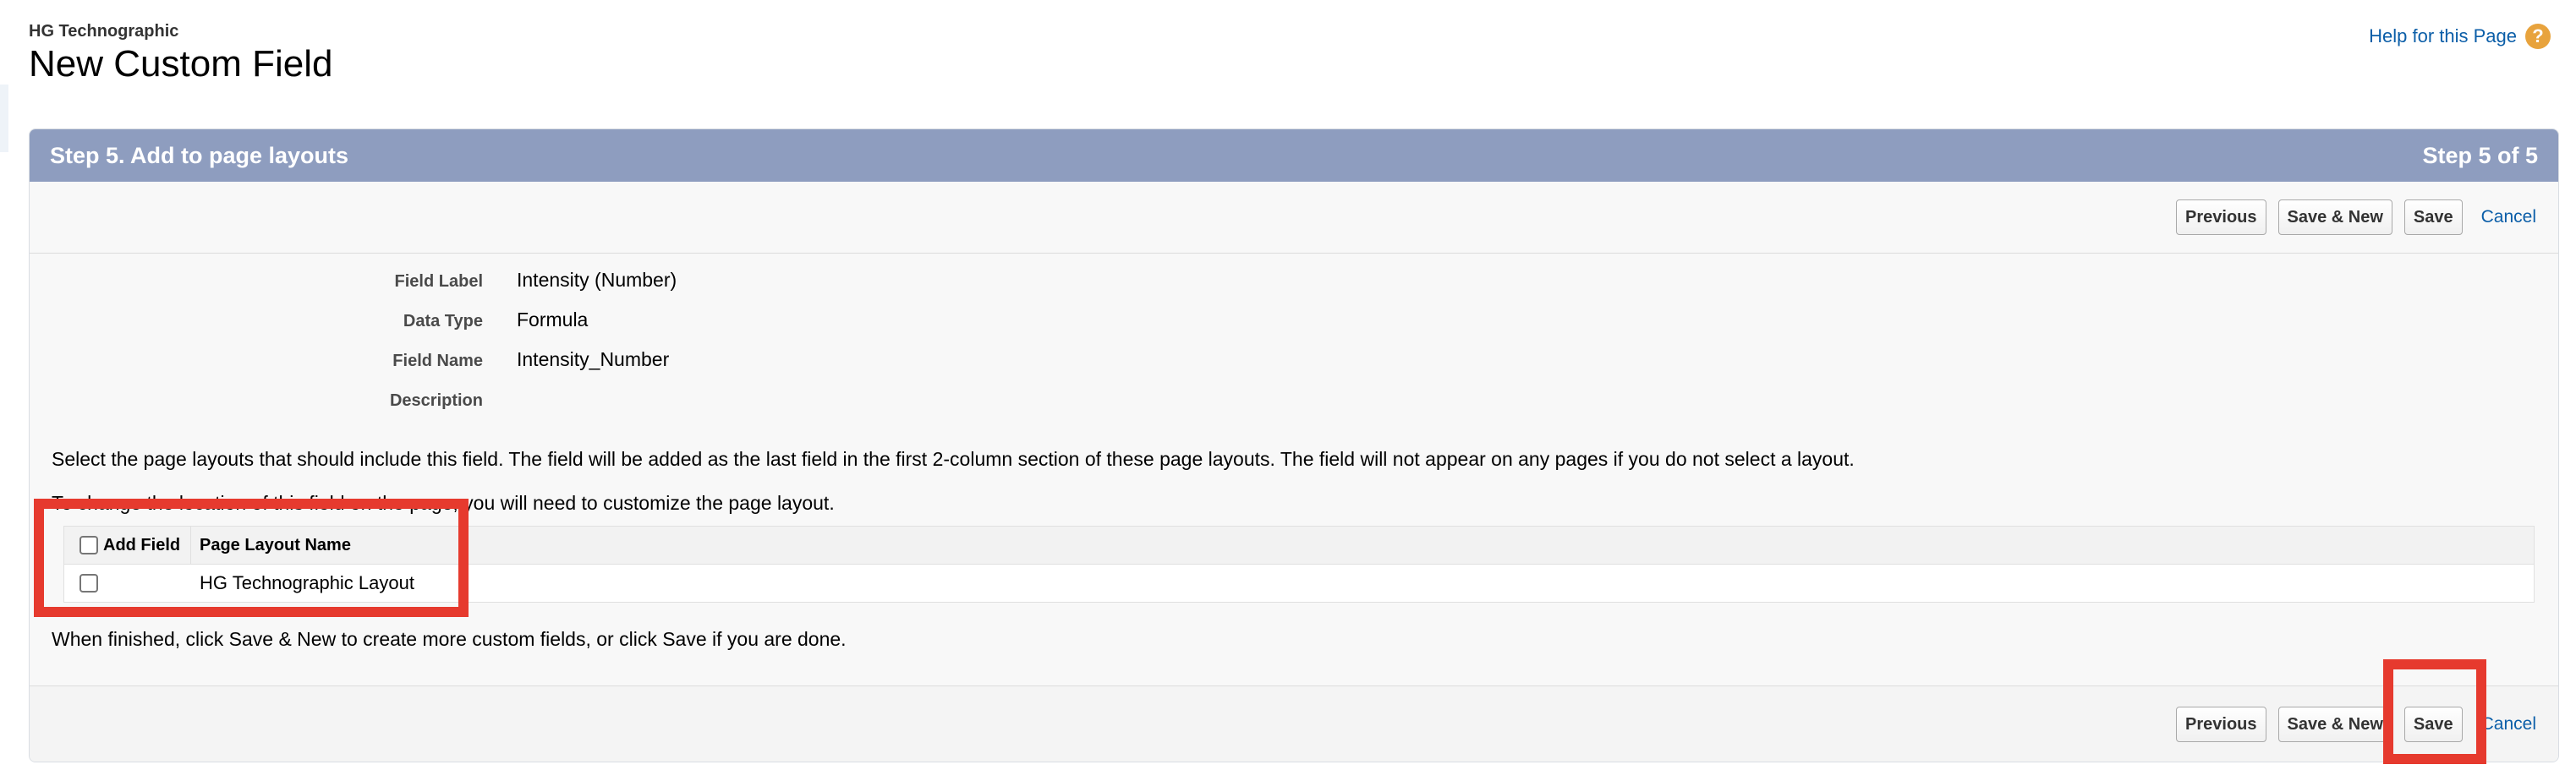 This screenshot has height=781, width=2576. I want to click on info-value: Intensity_Number, so click(593, 359).